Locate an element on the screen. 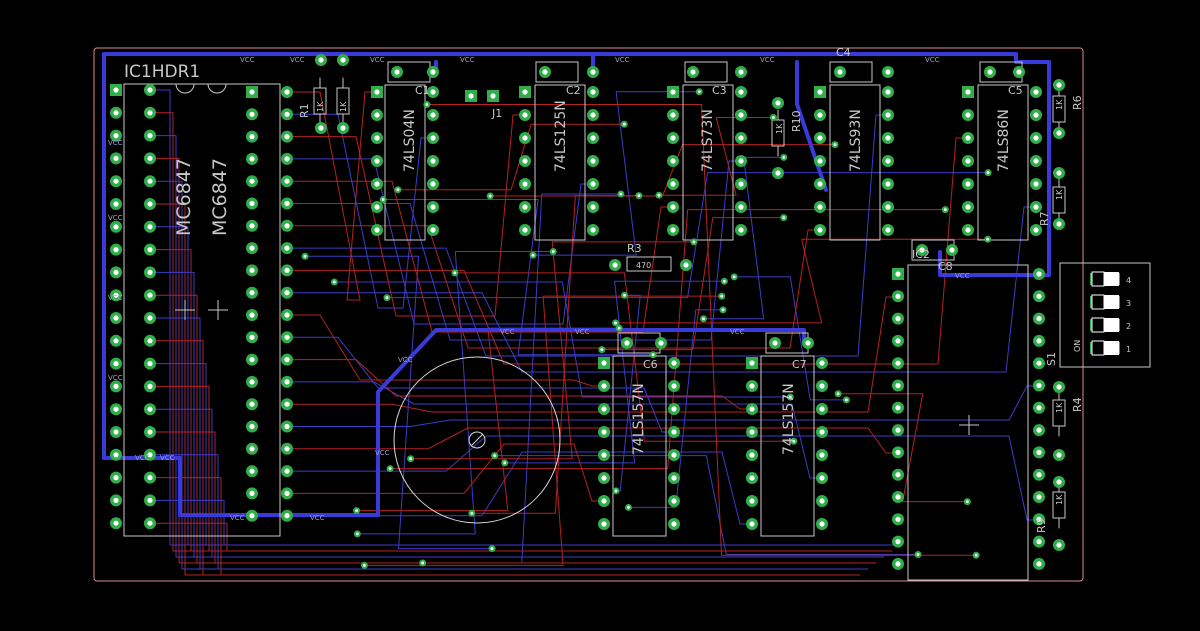  mc6847-label-a: MC6847 is located at coordinates (184, 197).